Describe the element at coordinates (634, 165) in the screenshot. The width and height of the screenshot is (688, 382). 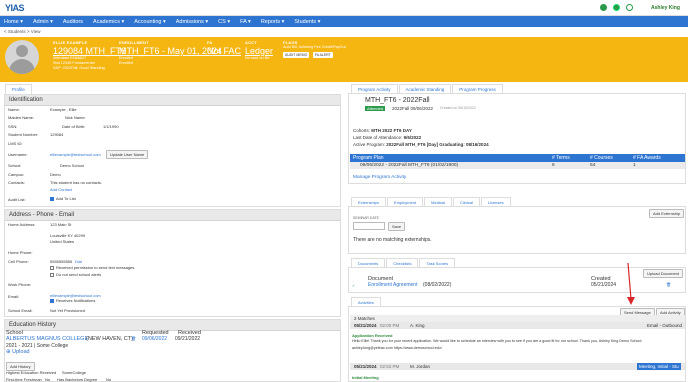
I see `plan-fa-awards: 1` at that location.